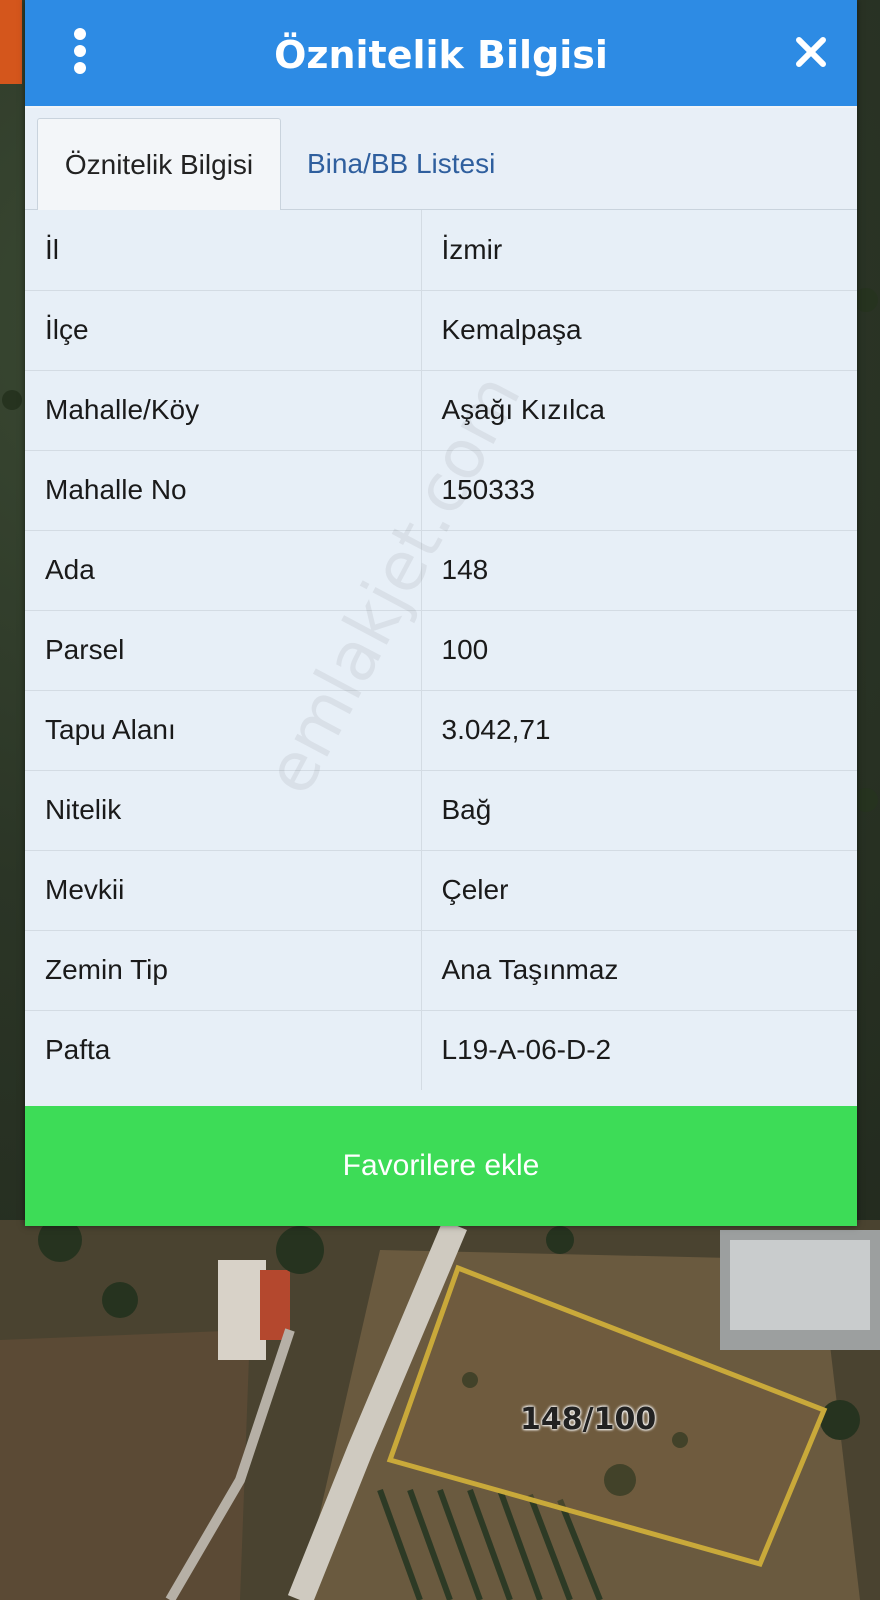 The image size is (880, 1600). I want to click on tab-building-list: Bina/BB Listesi, so click(401, 164).